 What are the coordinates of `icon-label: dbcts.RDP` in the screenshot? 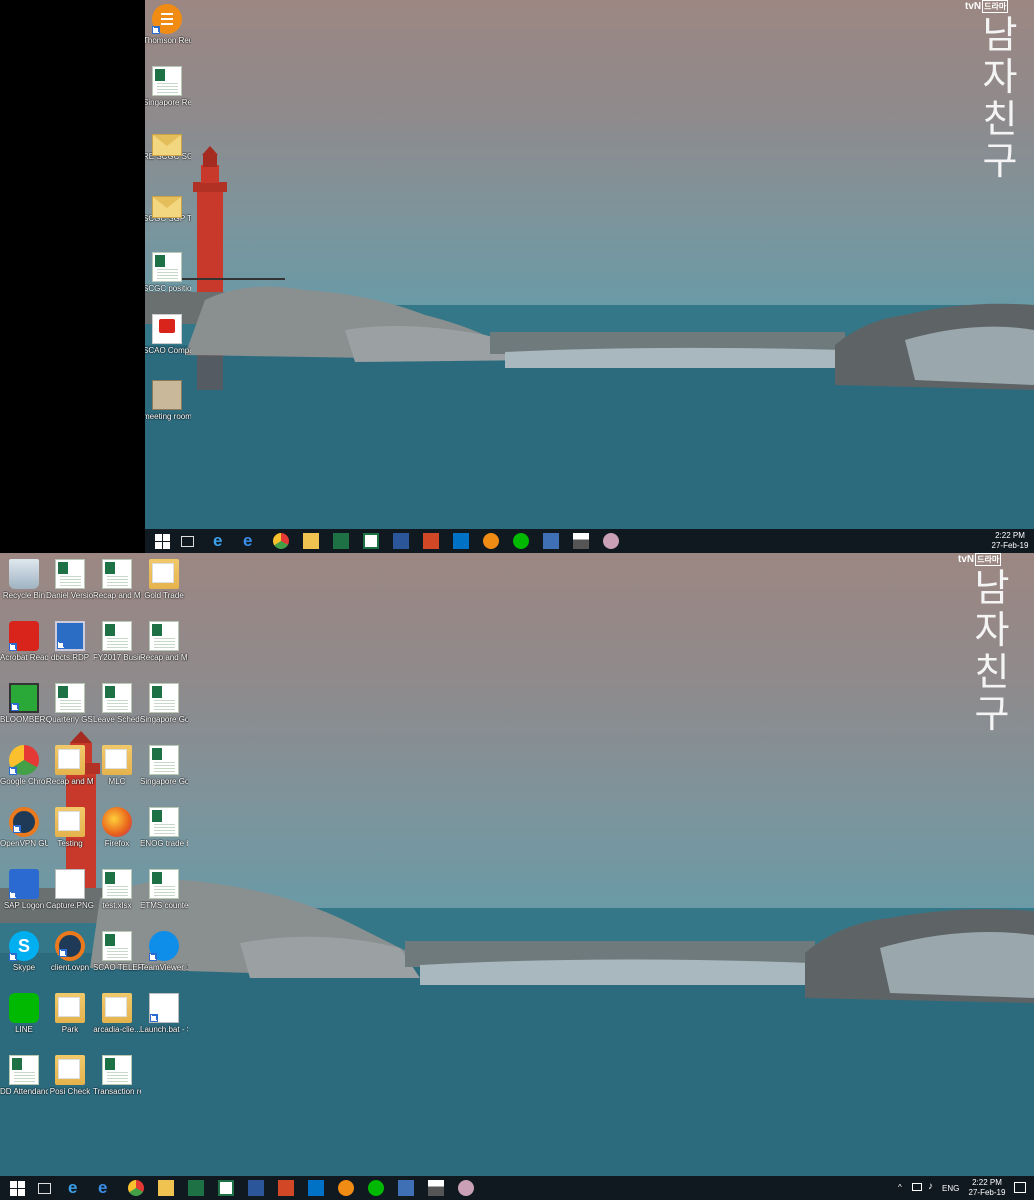 It's located at (70, 657).